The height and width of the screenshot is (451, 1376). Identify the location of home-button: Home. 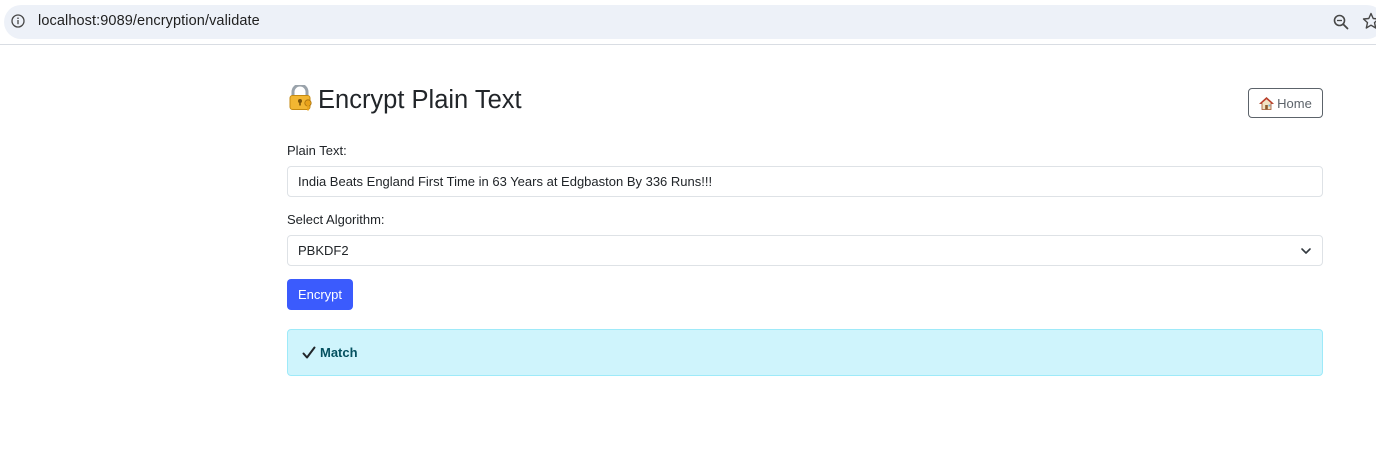
(1285, 103).